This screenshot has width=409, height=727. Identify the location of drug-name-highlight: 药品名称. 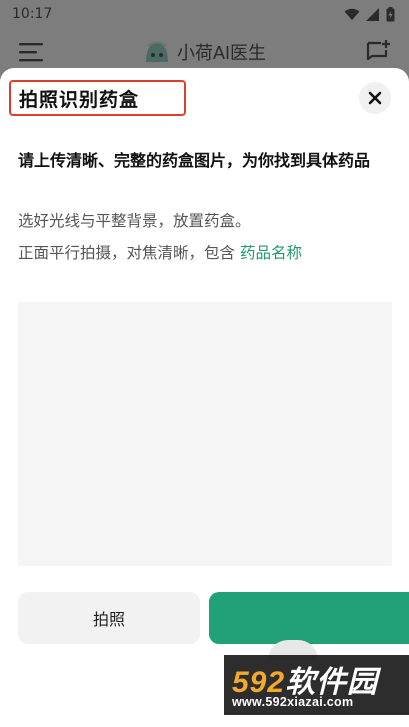
(270, 253).